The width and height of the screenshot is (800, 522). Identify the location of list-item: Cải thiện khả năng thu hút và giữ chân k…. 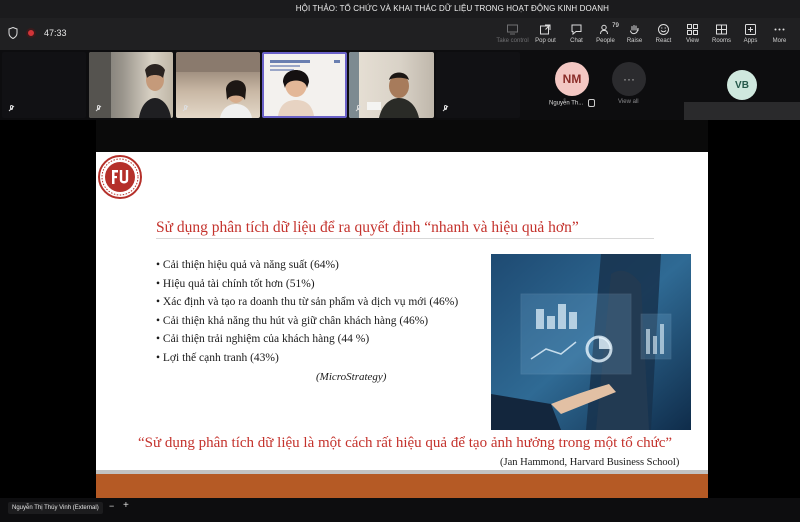
(307, 324).